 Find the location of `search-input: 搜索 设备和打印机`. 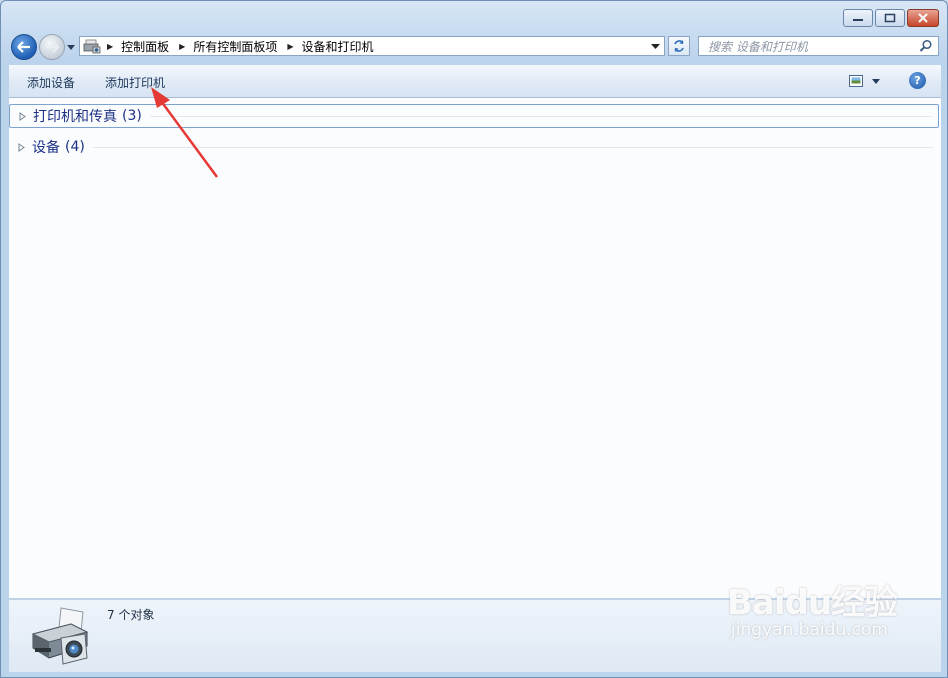

search-input: 搜索 设备和打印机 is located at coordinates (818, 46).